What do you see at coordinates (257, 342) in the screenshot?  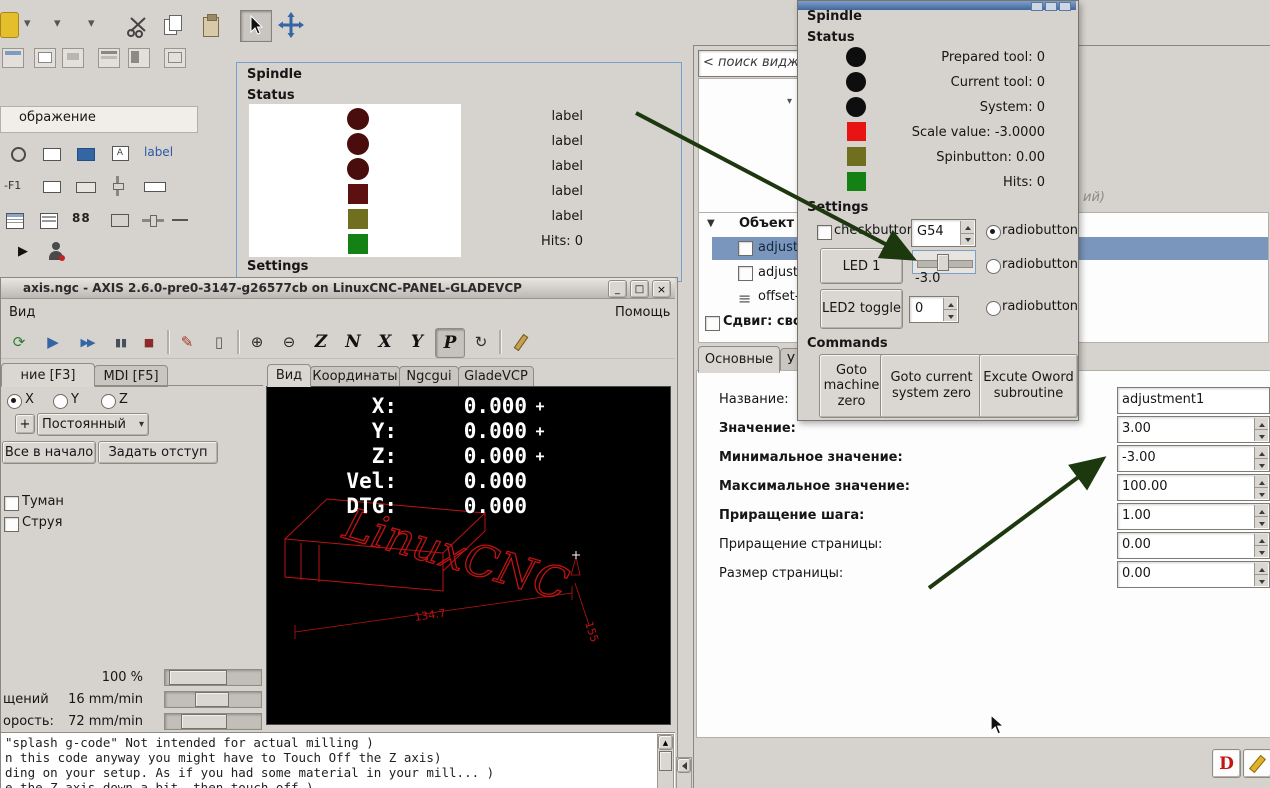 I see `zoom-in-button: ⊕` at bounding box center [257, 342].